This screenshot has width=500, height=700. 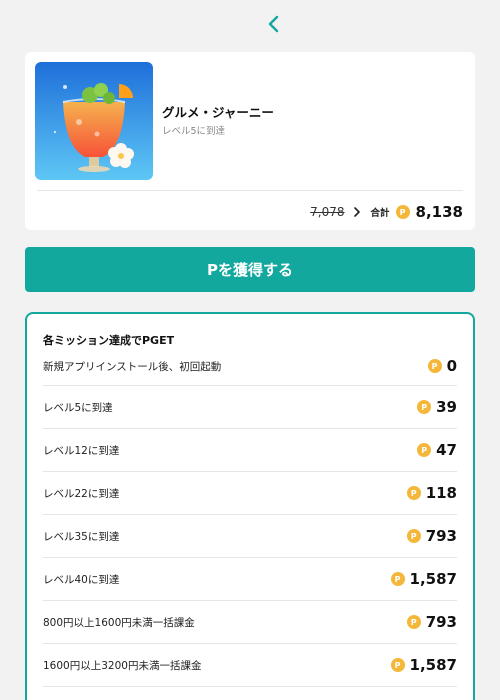 I want to click on mission-reward: P 39, so click(x=437, y=407).